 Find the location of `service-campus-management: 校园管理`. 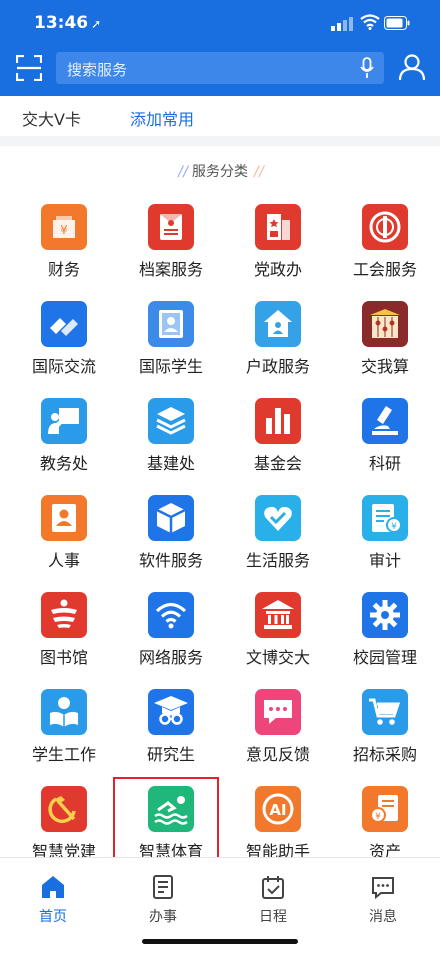

service-campus-management: 校园管理 is located at coordinates (381, 640).